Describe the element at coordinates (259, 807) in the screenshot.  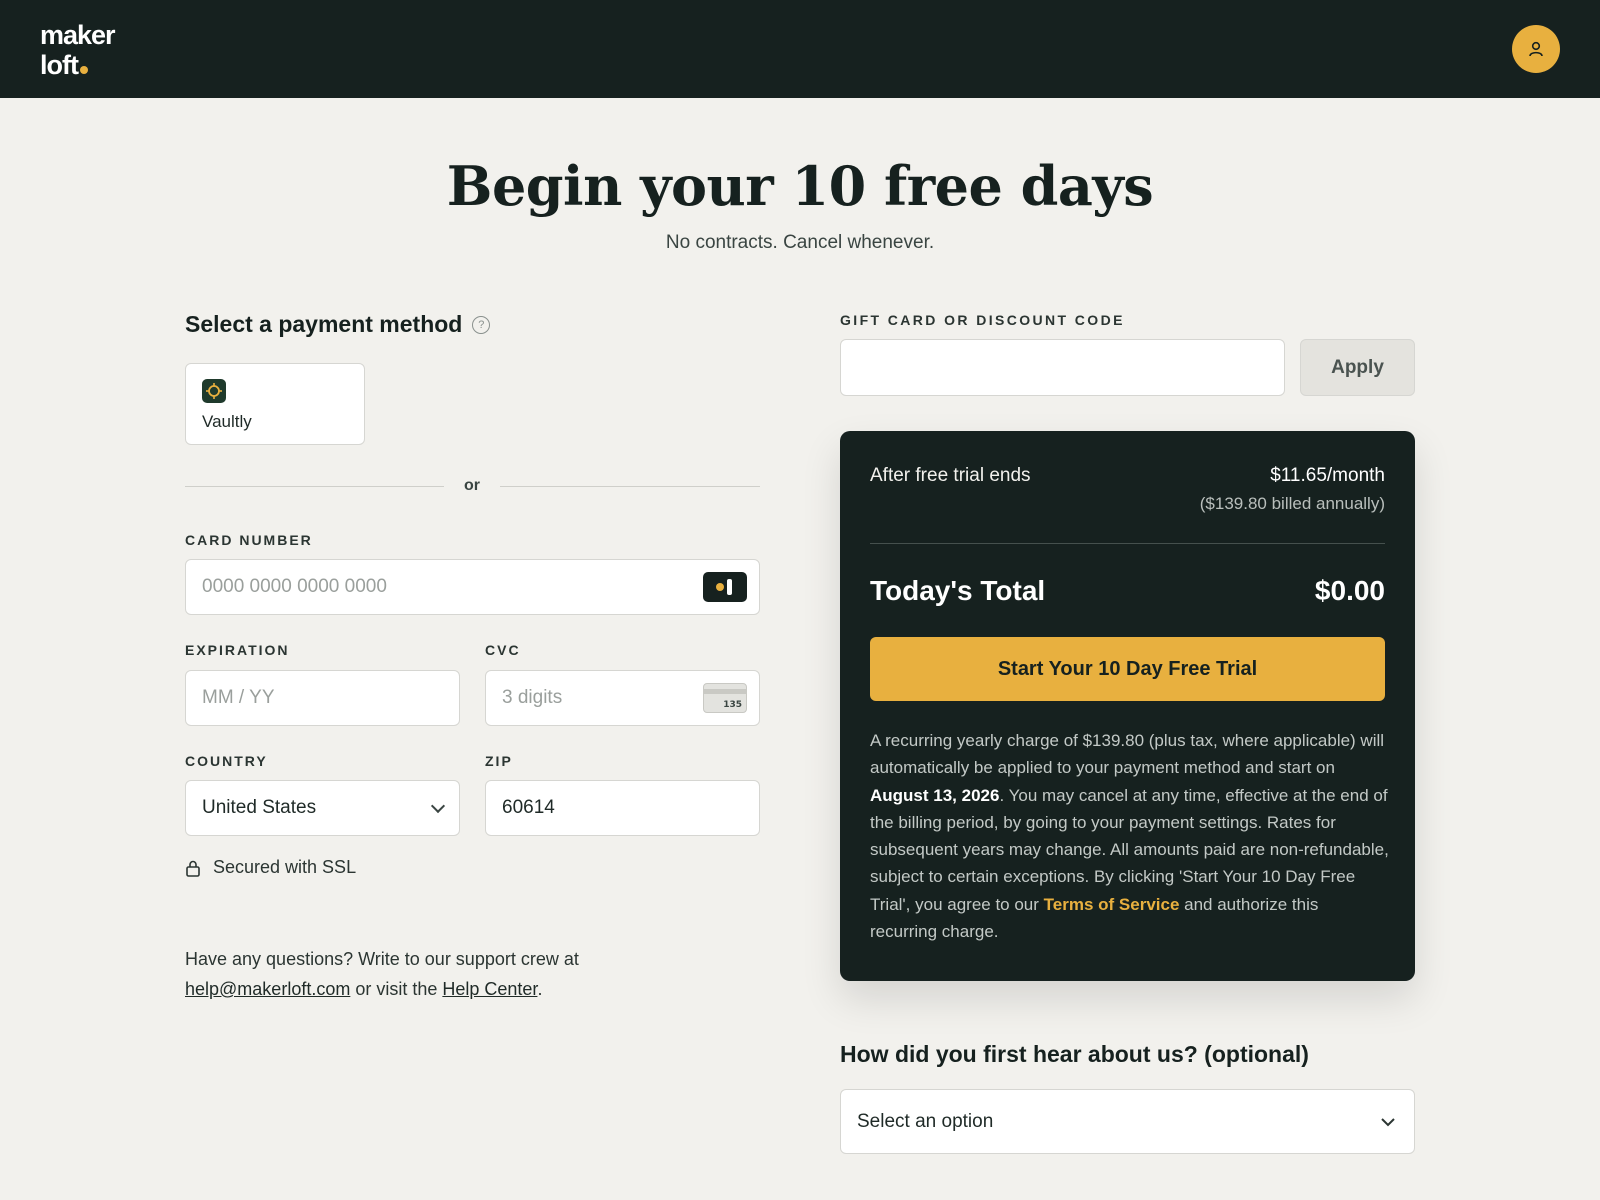
I see `country-value: United States` at that location.